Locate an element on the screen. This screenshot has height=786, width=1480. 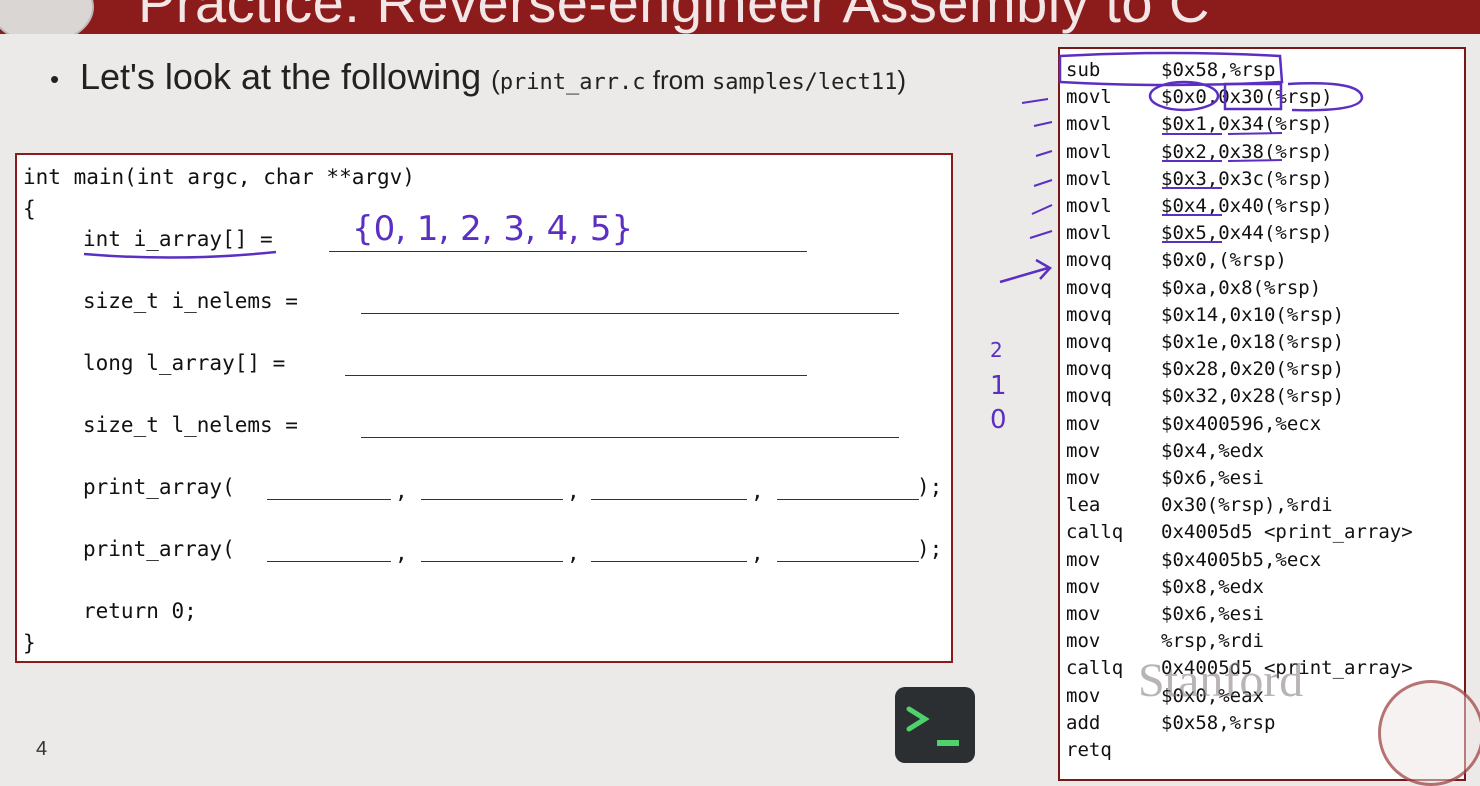
assembly-operands: $0x400596,%ecx is located at coordinates (1241, 423).